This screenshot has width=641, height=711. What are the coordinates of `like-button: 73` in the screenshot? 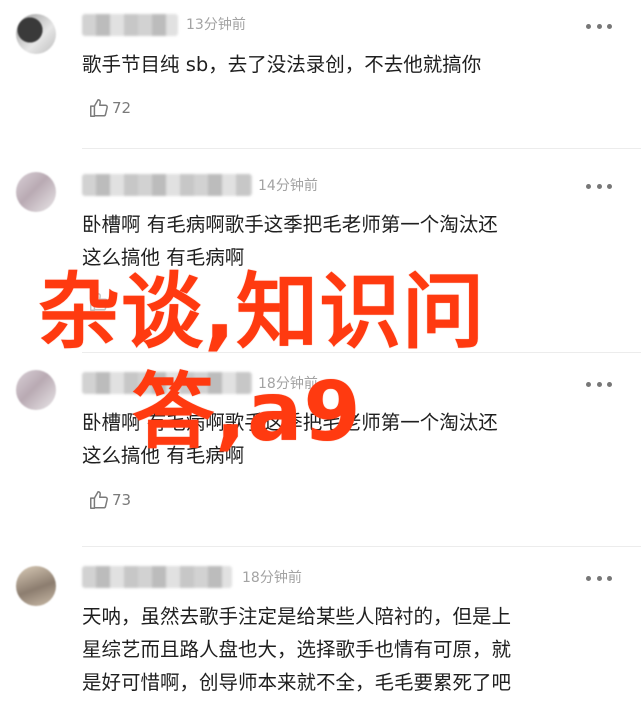 It's located at (109, 500).